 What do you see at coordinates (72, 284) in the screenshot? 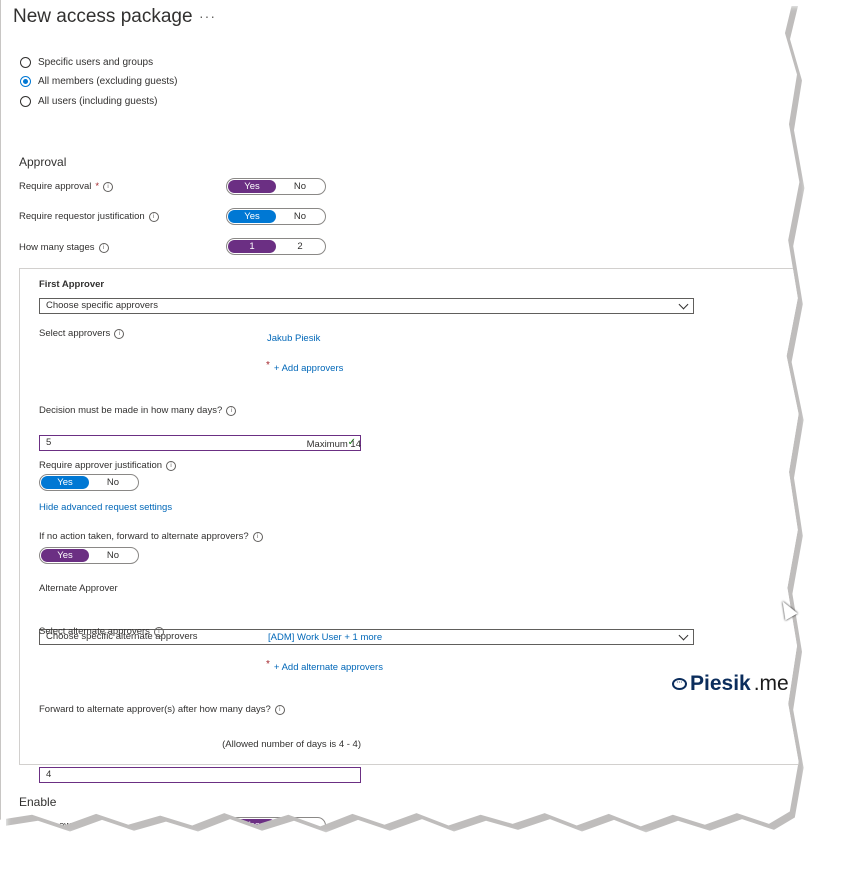
I see `first-approver-heading: First Approver` at bounding box center [72, 284].